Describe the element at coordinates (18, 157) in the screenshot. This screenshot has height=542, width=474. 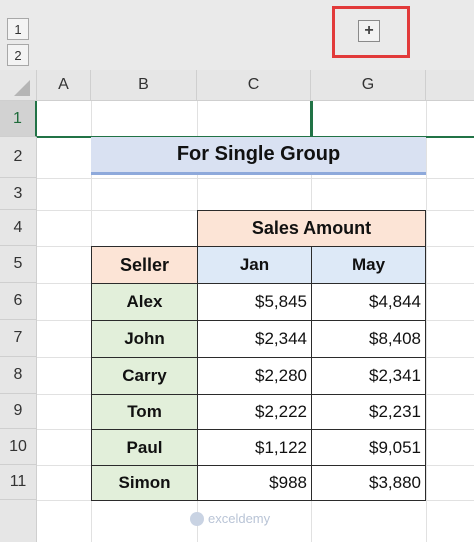
I see `row-header-2: 2` at that location.